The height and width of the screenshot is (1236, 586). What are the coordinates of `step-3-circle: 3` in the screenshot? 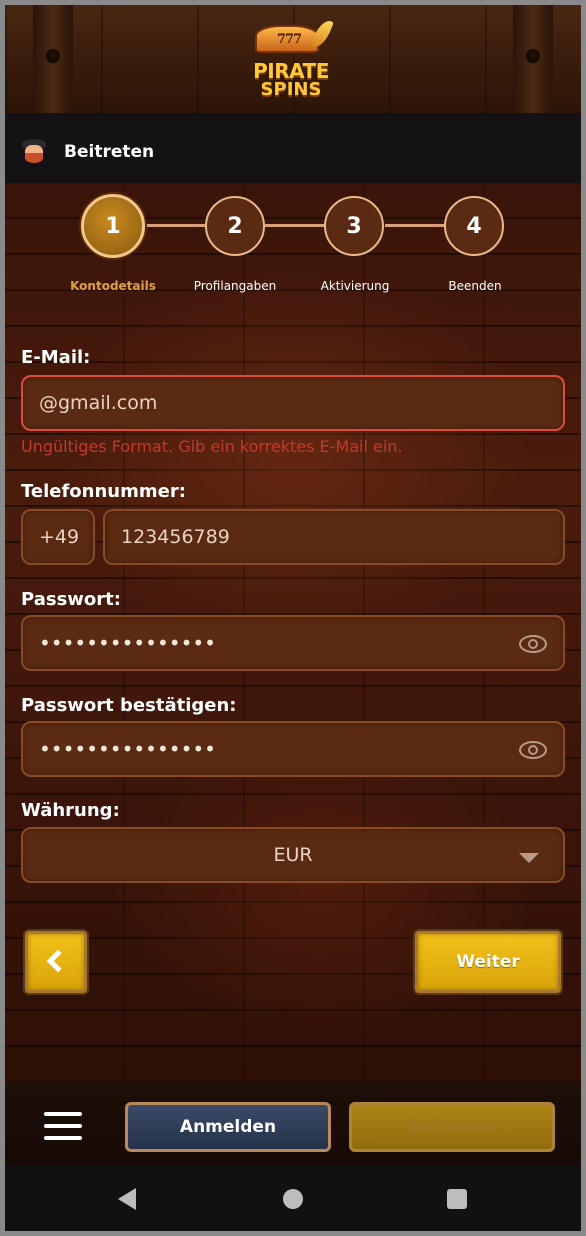 It's located at (354, 226).